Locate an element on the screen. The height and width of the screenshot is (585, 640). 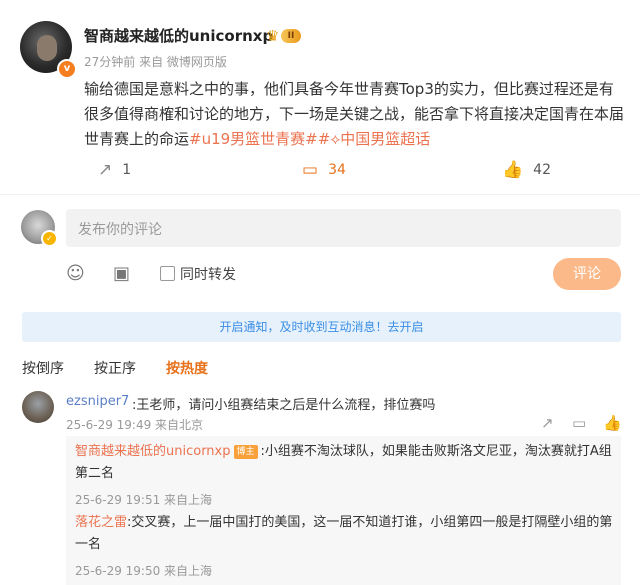
avatar is located at coordinates (38, 407).